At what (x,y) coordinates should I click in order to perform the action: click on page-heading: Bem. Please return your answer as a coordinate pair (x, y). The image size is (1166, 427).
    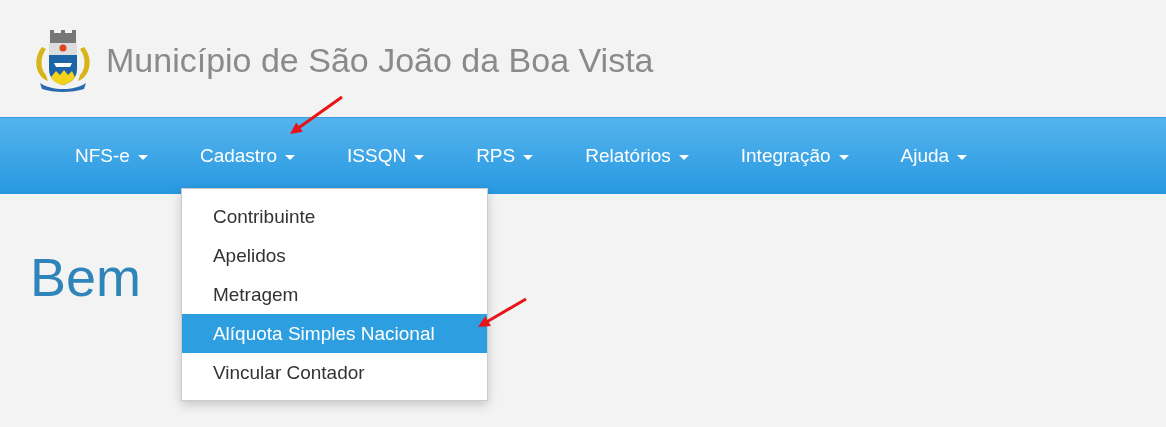
    Looking at the image, I should click on (86, 277).